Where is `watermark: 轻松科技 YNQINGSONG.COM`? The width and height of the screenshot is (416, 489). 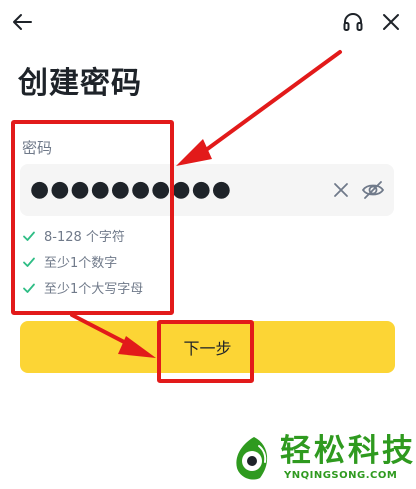
watermark: 轻松科技 YNQINGSONG.COM is located at coordinates (322, 460).